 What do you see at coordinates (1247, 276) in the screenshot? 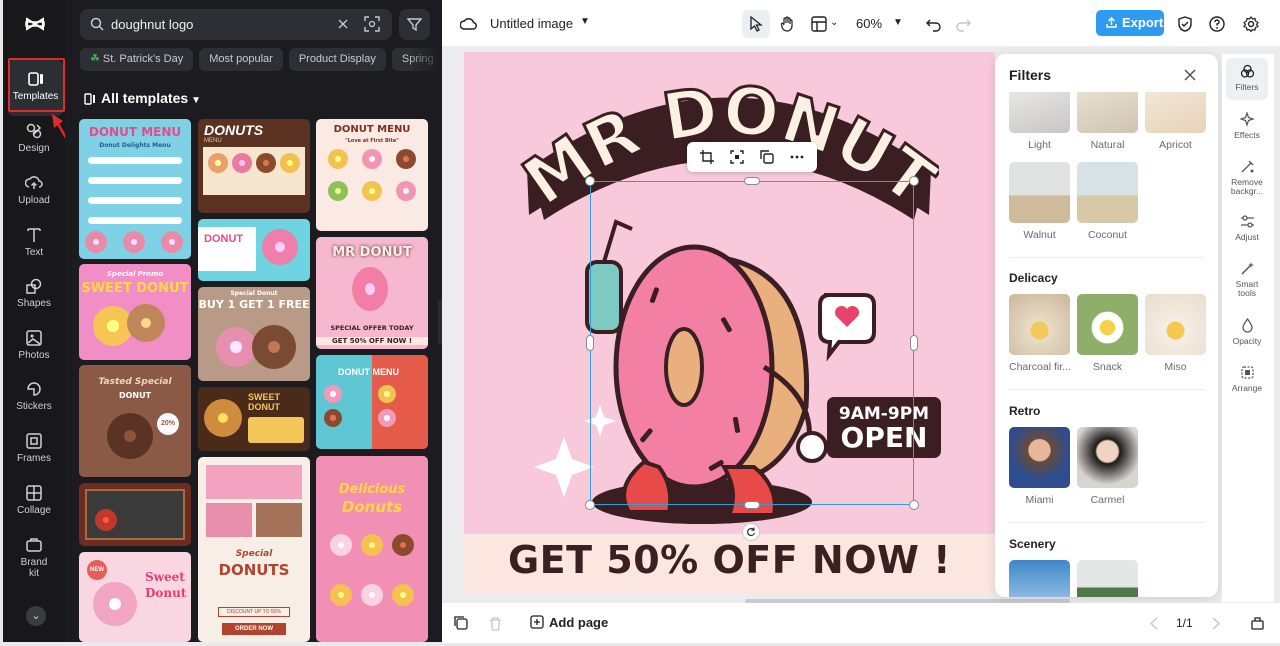
I see `tool-smart-tools: Smart tools` at bounding box center [1247, 276].